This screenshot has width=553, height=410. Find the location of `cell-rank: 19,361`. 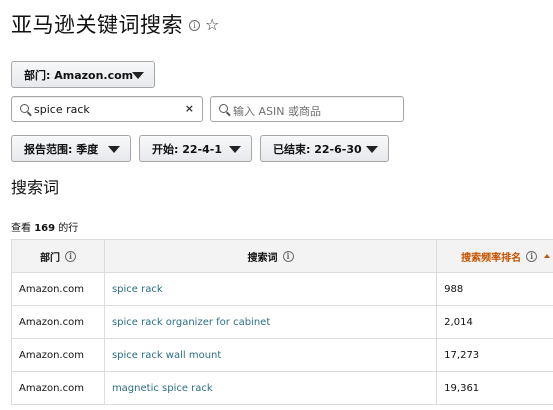

cell-rank: 19,361 is located at coordinates (494, 388).